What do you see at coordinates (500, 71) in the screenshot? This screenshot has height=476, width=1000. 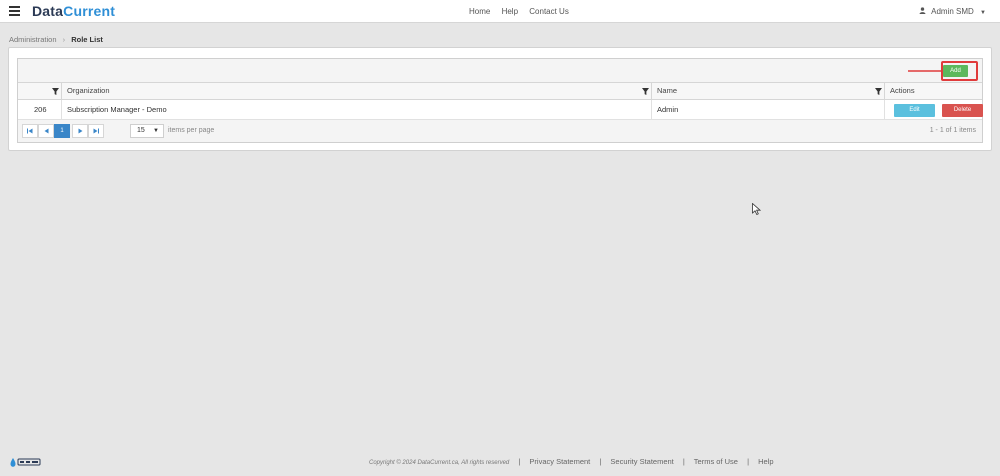 I see `grid-toolbar: Add` at bounding box center [500, 71].